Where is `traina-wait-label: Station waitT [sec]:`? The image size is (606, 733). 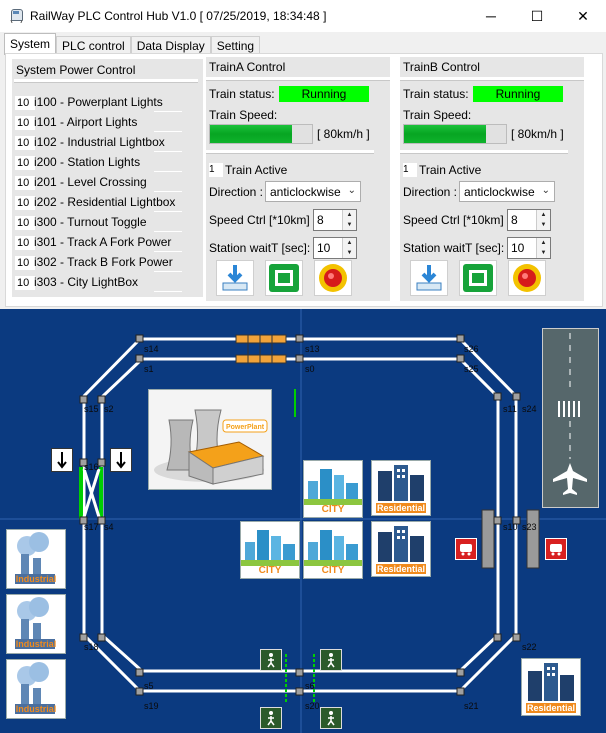
traina-wait-label: Station waitT [sec]: is located at coordinates (260, 248).